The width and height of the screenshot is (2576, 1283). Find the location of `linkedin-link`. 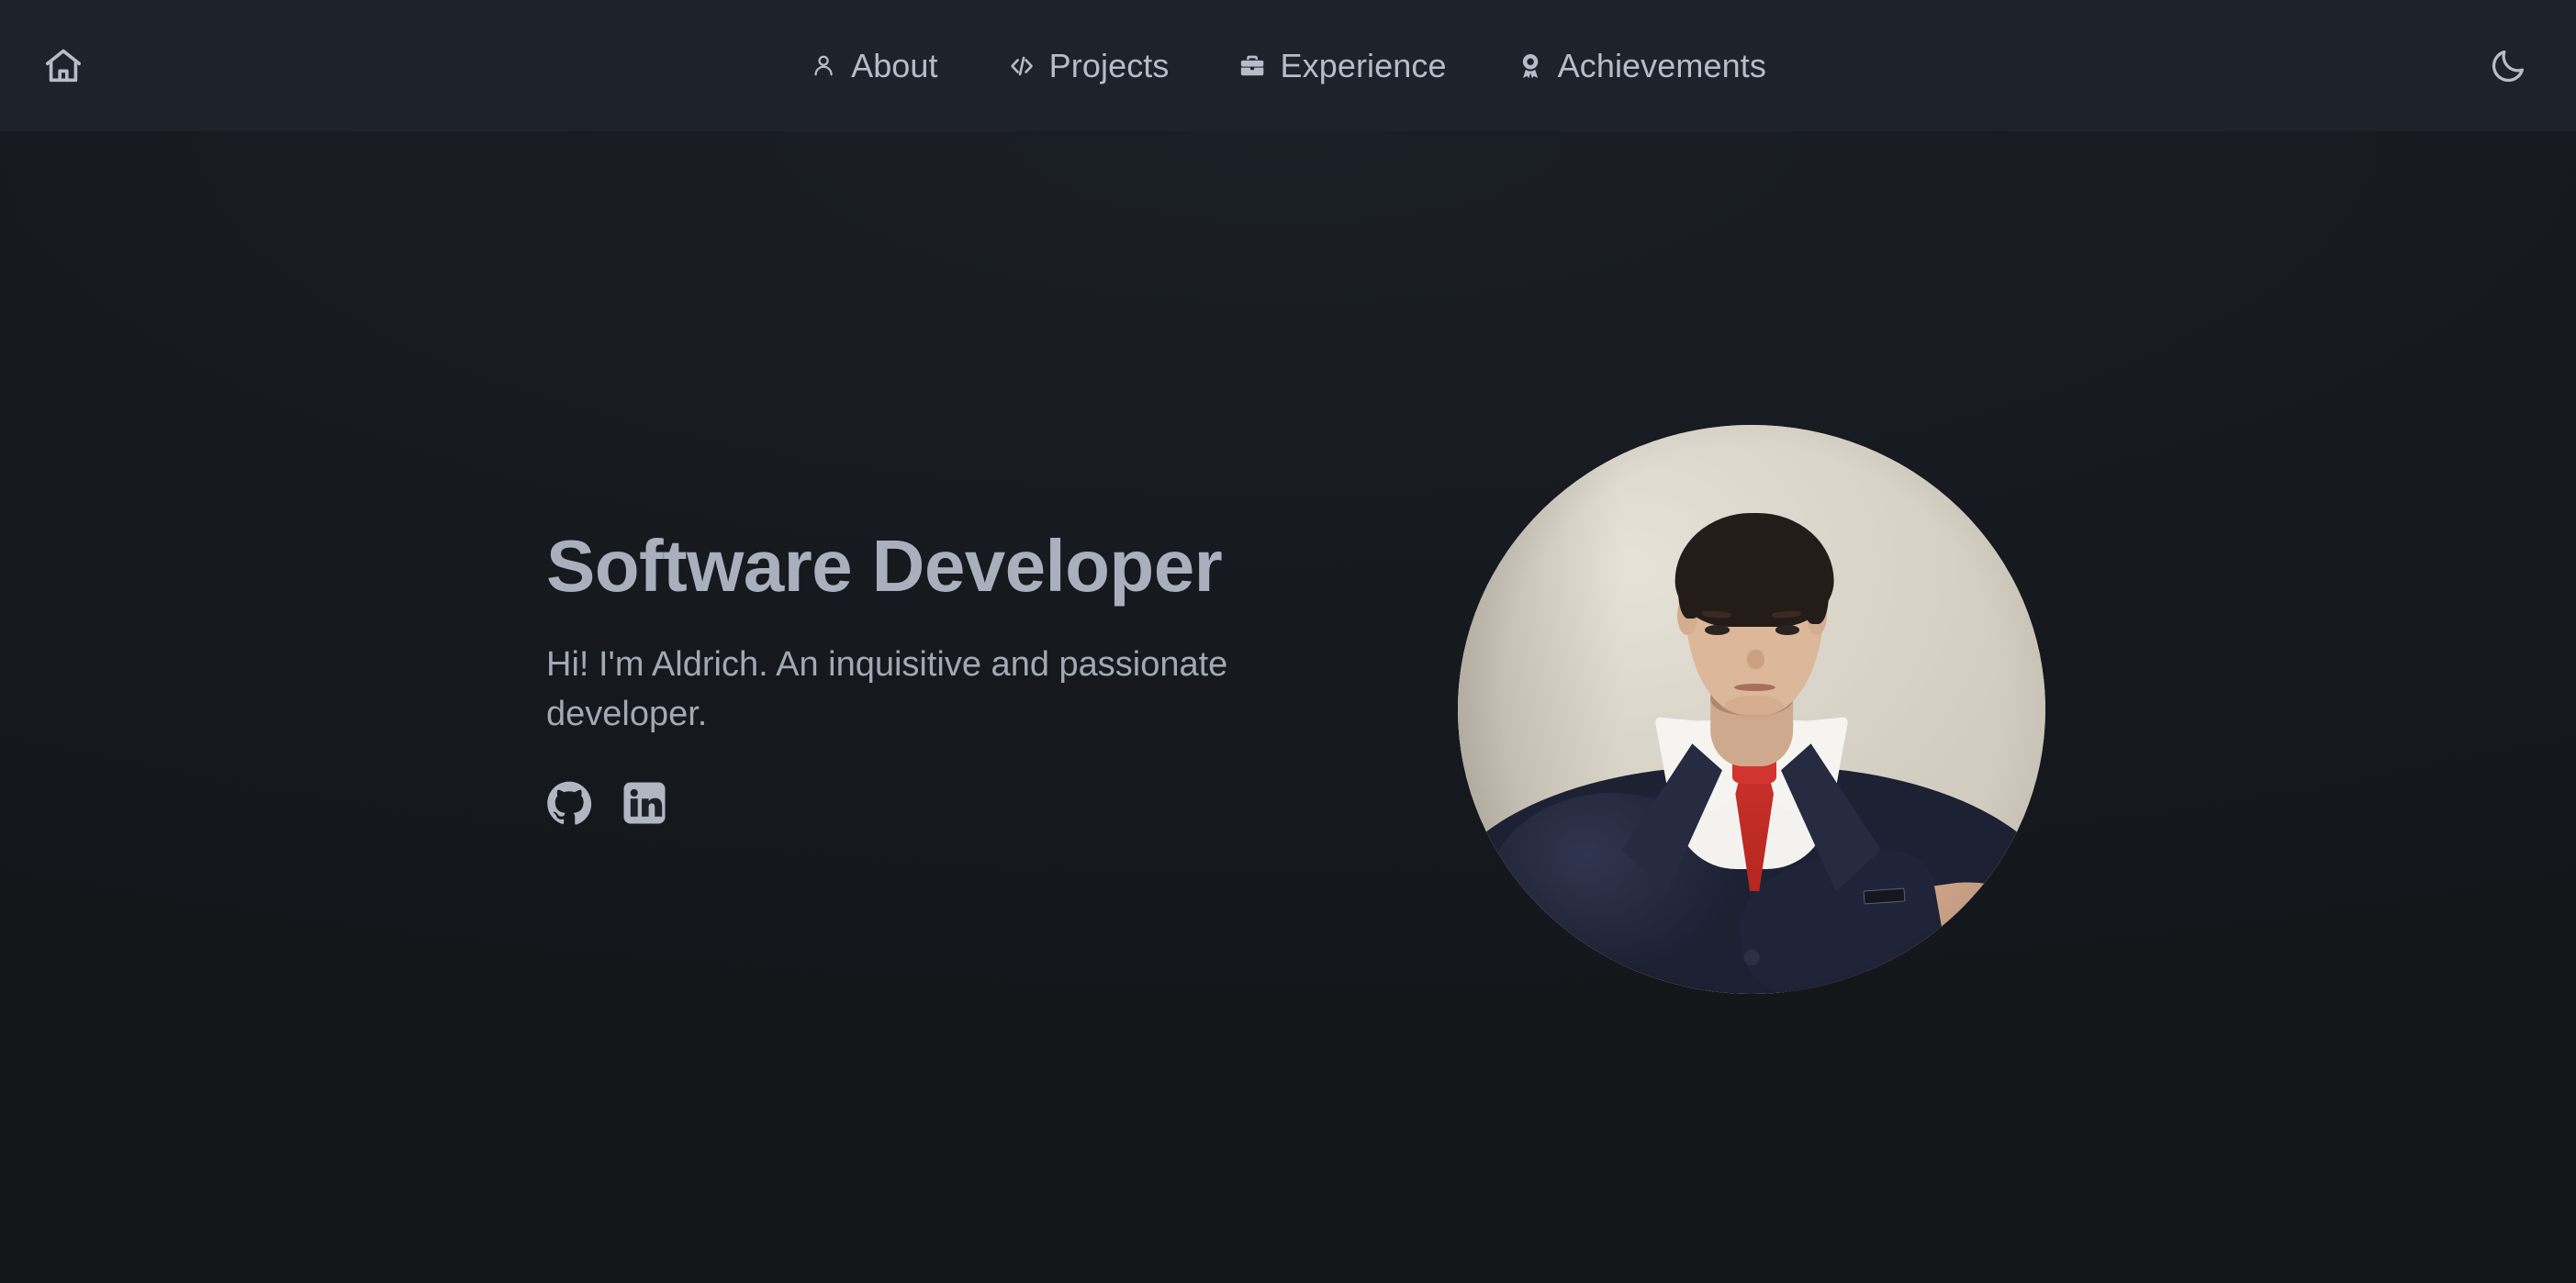

linkedin-link is located at coordinates (644, 803).